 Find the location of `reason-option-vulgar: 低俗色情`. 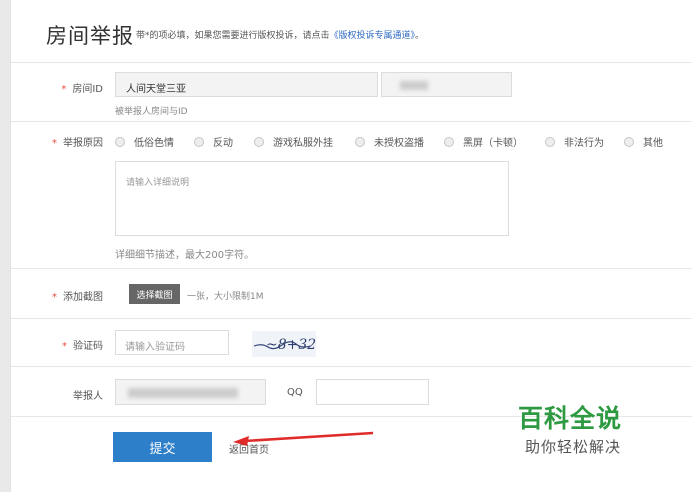

reason-option-vulgar: 低俗色情 is located at coordinates (144, 141).